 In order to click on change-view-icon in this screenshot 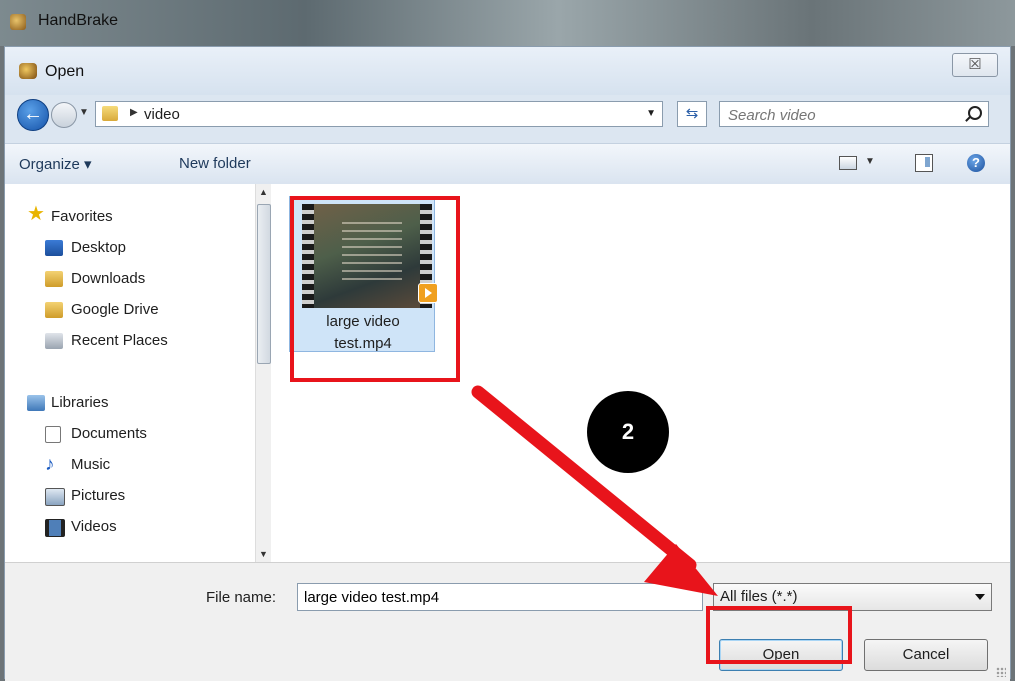, I will do `click(848, 163)`.